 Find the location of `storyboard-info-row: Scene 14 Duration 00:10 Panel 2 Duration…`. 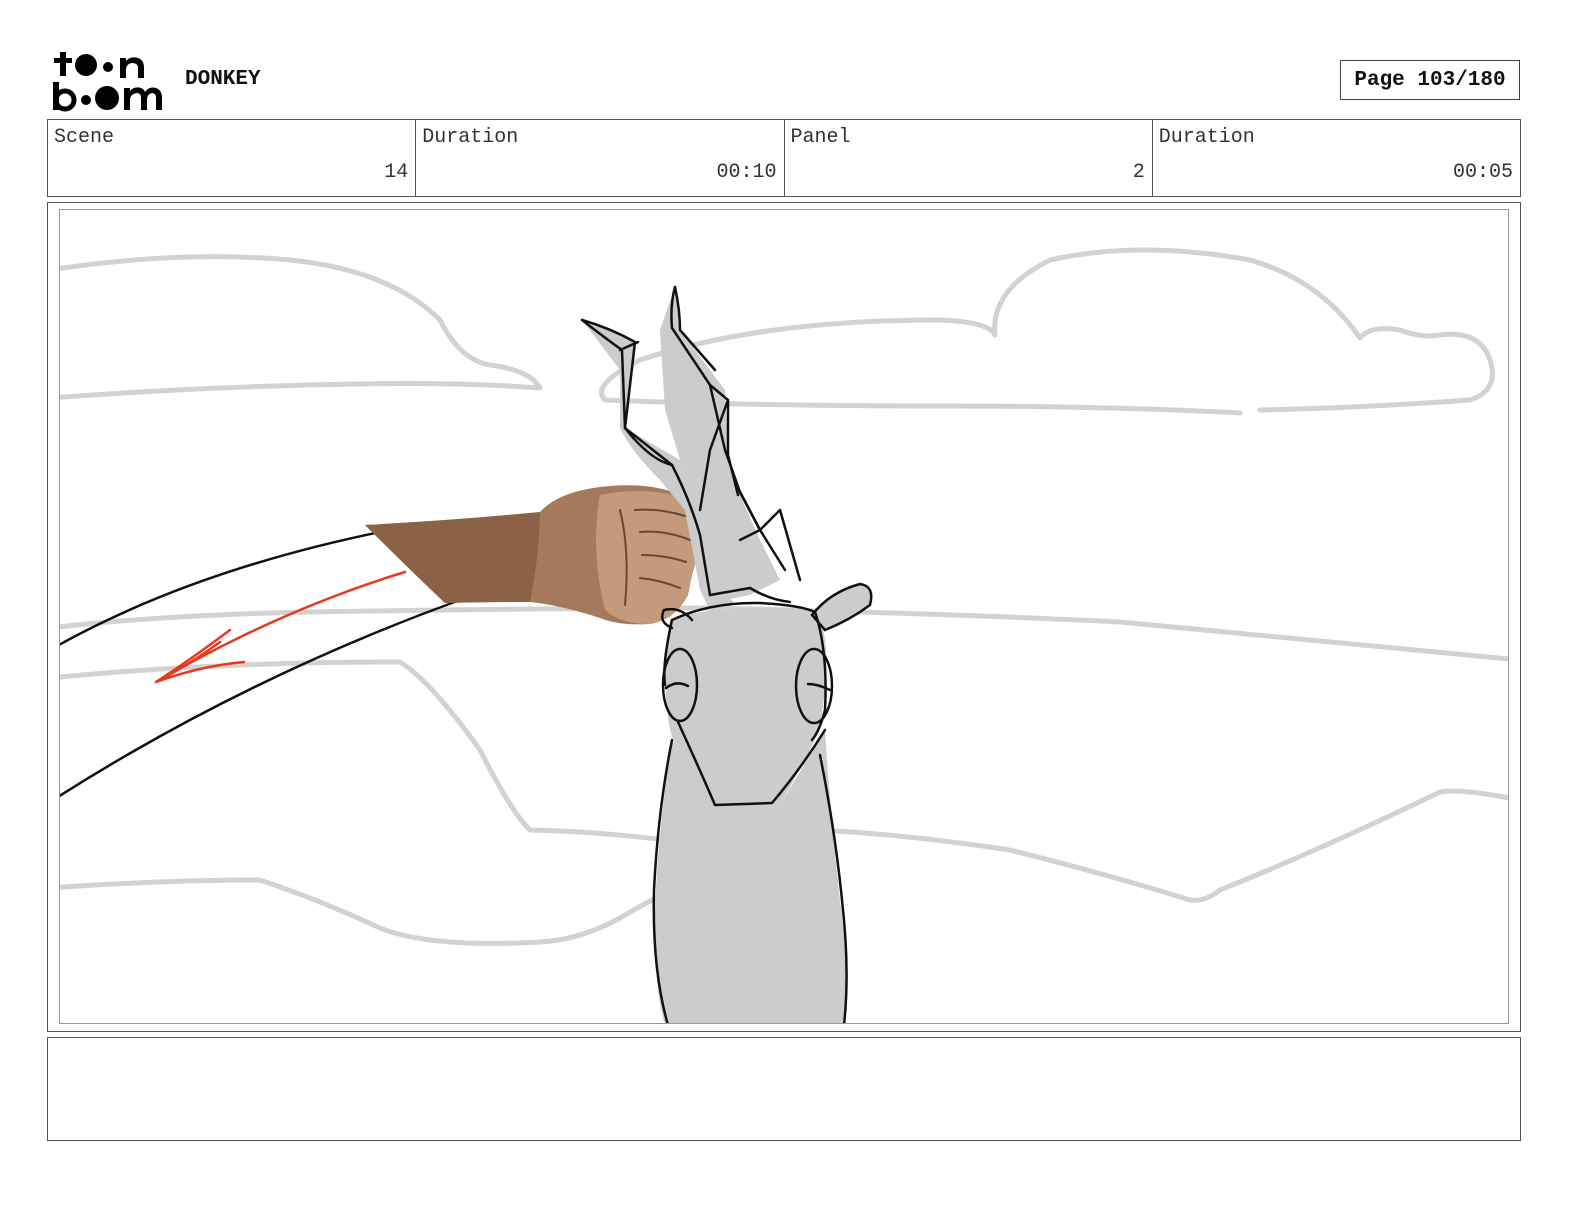

storyboard-info-row: Scene 14 Duration 00:10 Panel 2 Duration… is located at coordinates (784, 158).